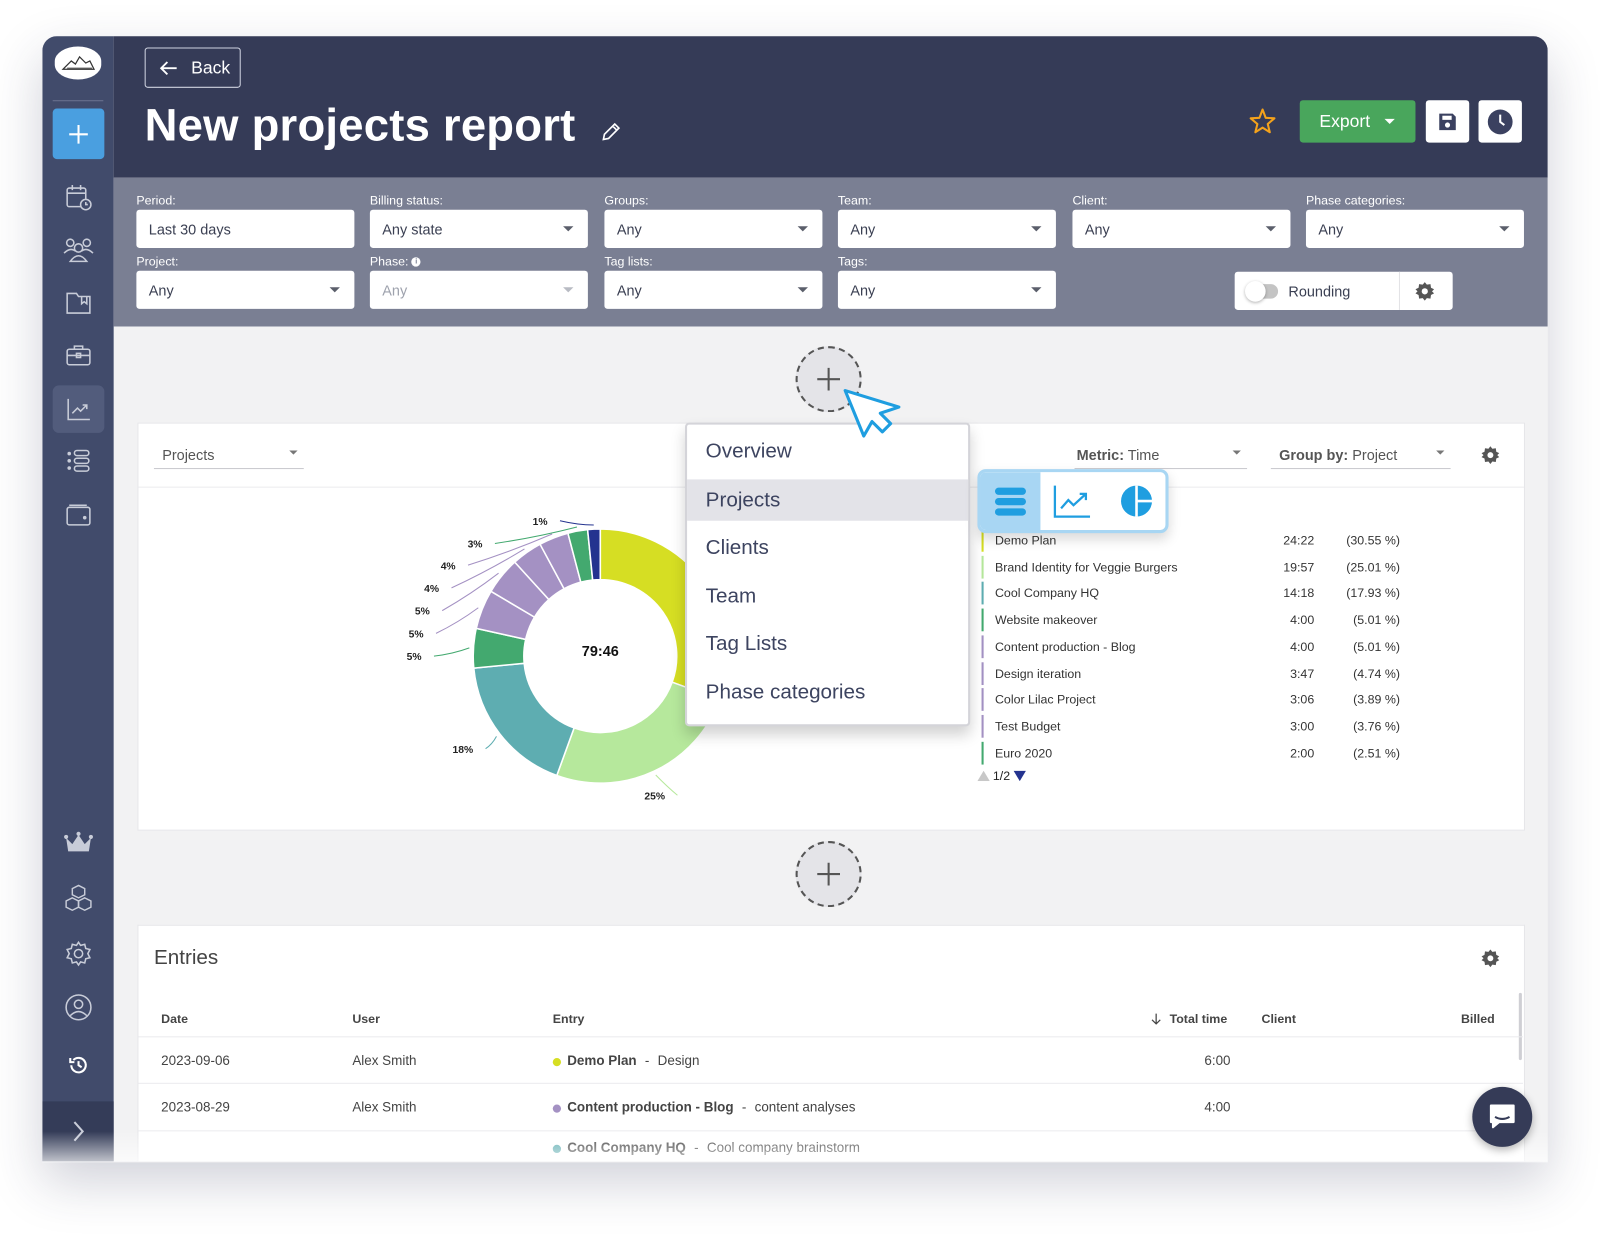 The height and width of the screenshot is (1241, 1620). I want to click on sidebar-item-clients, so click(79, 356).